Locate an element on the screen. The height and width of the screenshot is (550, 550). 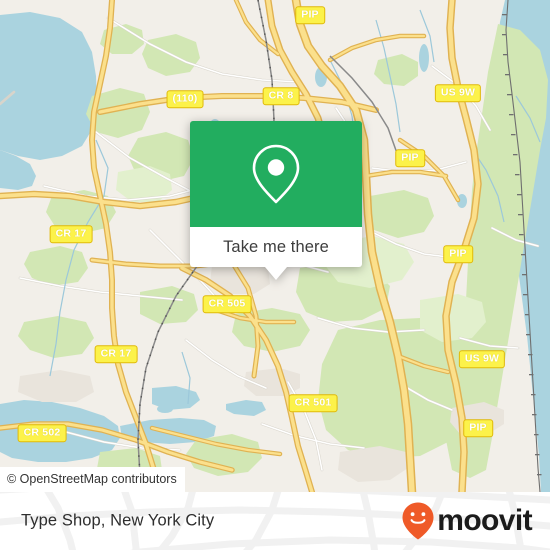
road-shield: CR 505 is located at coordinates (227, 304).